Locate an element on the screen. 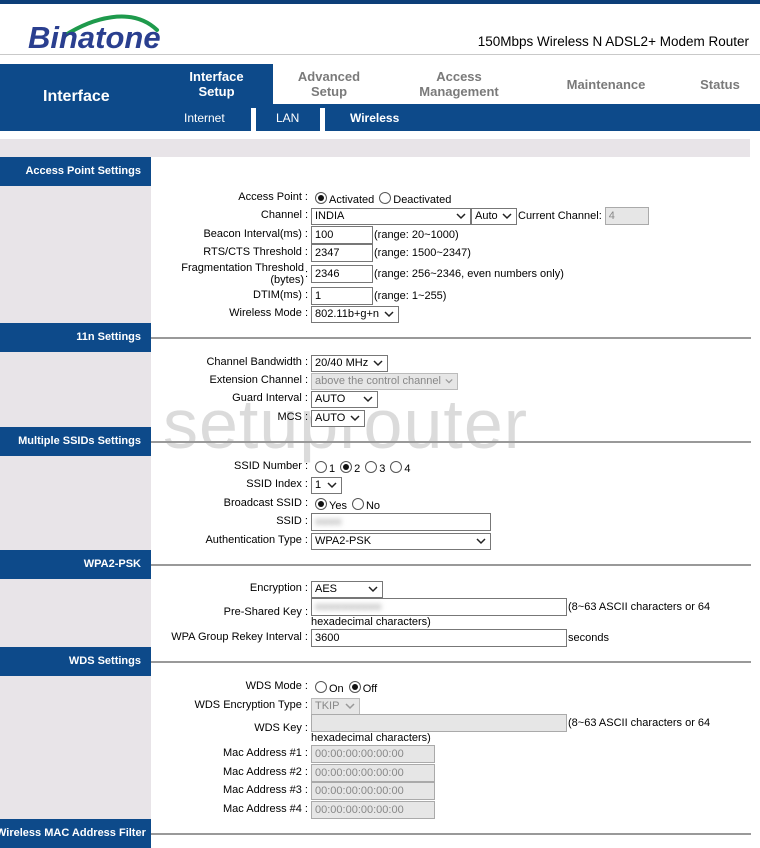 The width and height of the screenshot is (760, 848). access-point-deactivated-radio is located at coordinates (385, 198).